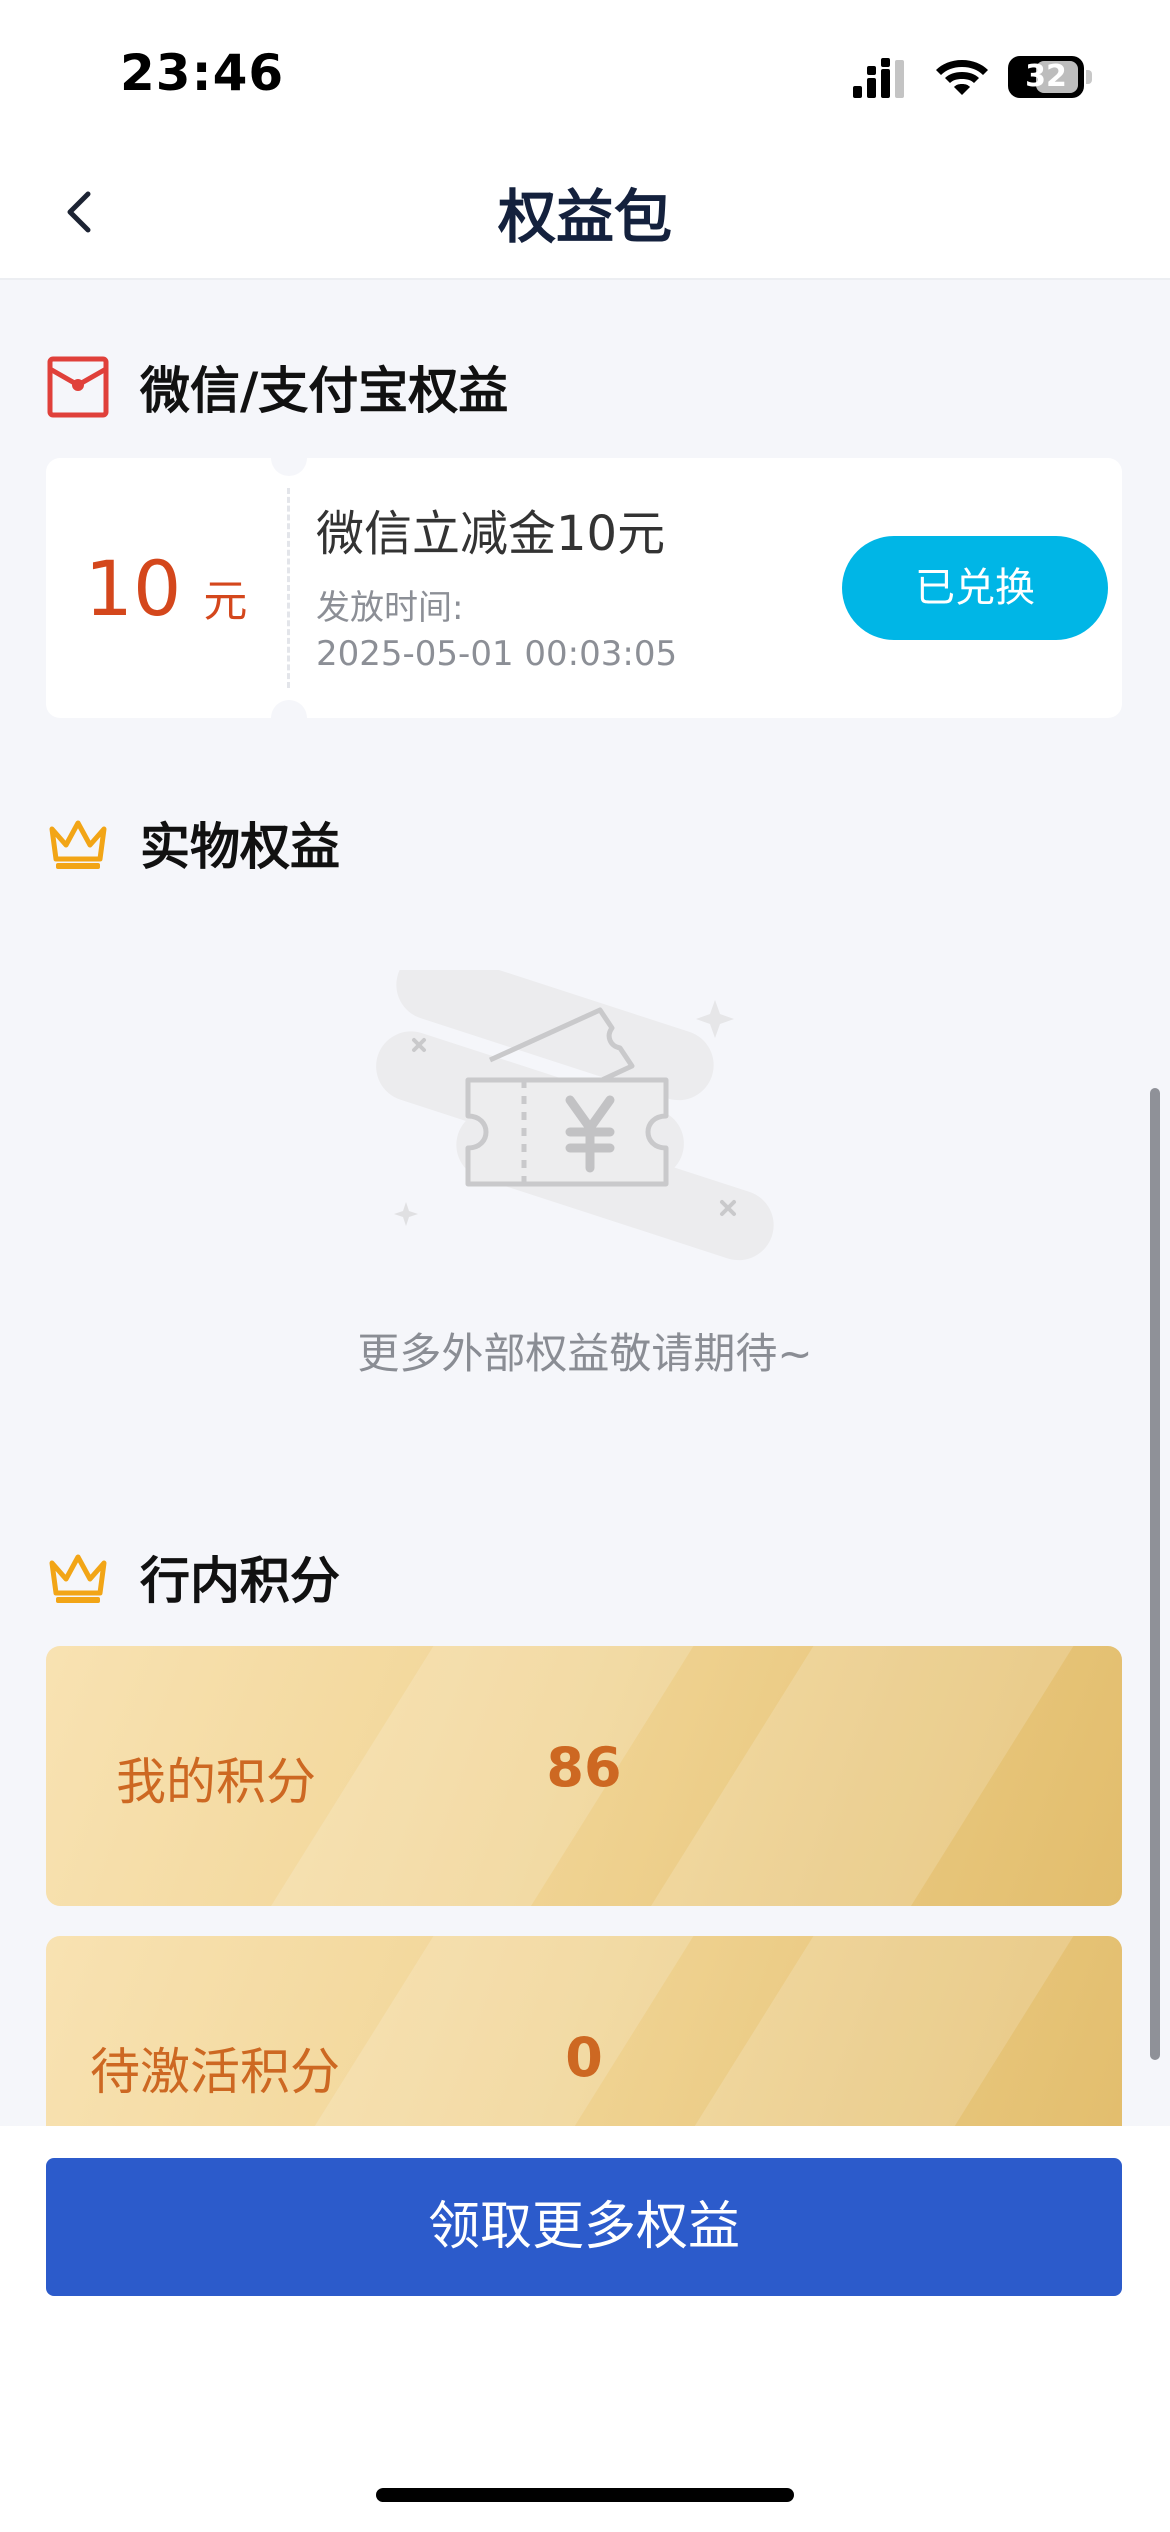  What do you see at coordinates (289, 458) in the screenshot?
I see `coupon-notch-top` at bounding box center [289, 458].